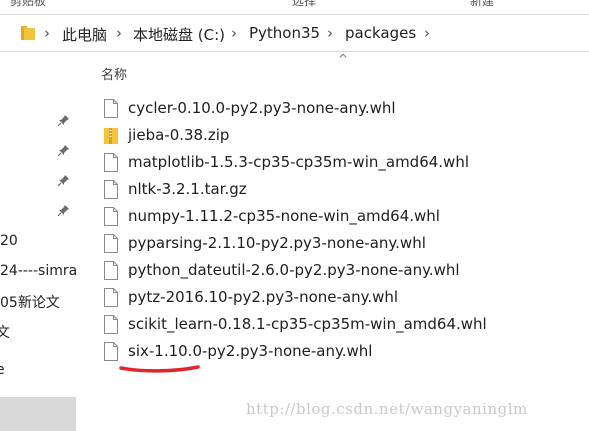 This screenshot has height=431, width=589. I want to click on file-row: cycler-0.10.0-py2.py3-none-any.whl, so click(344, 109).